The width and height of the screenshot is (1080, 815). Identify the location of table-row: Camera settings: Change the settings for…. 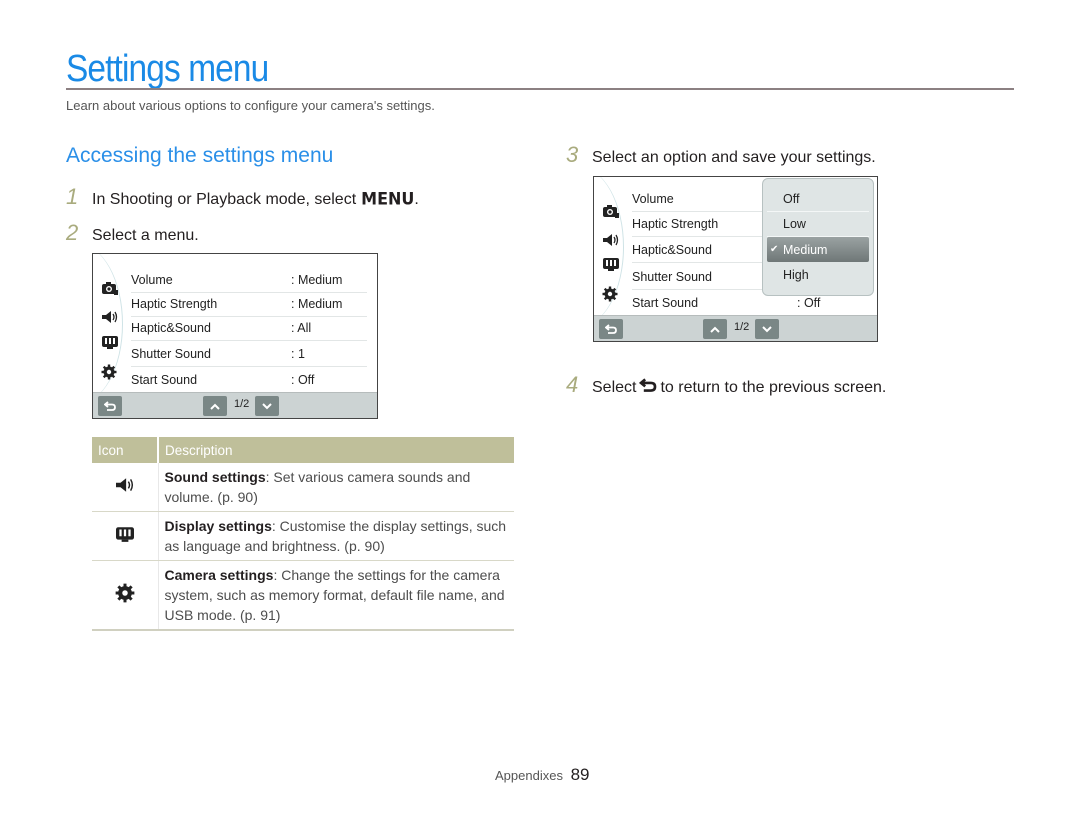
(303, 595).